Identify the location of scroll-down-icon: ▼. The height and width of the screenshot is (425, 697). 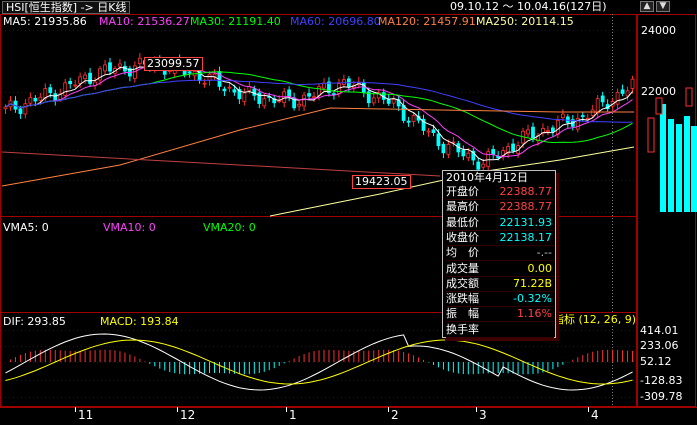
(663, 6).